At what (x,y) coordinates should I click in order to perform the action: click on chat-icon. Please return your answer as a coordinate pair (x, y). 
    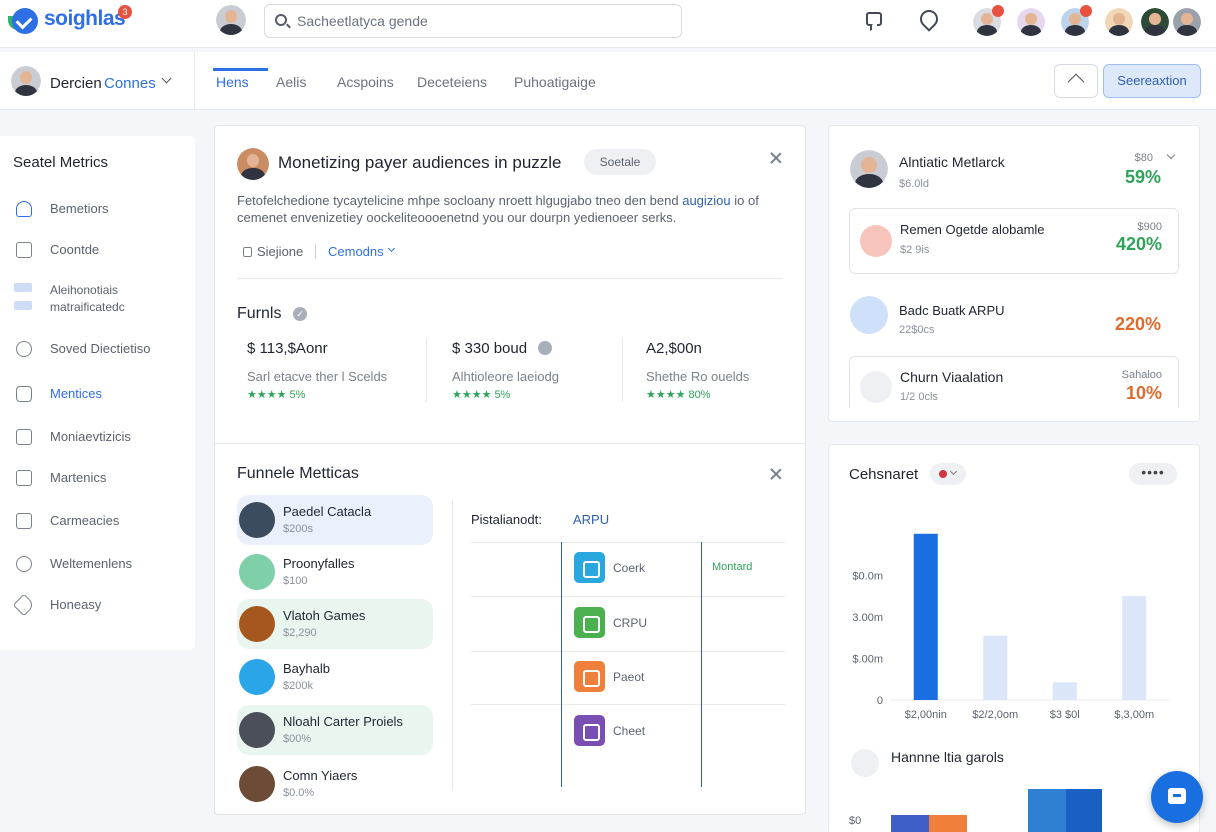
    Looking at the image, I should click on (1177, 796).